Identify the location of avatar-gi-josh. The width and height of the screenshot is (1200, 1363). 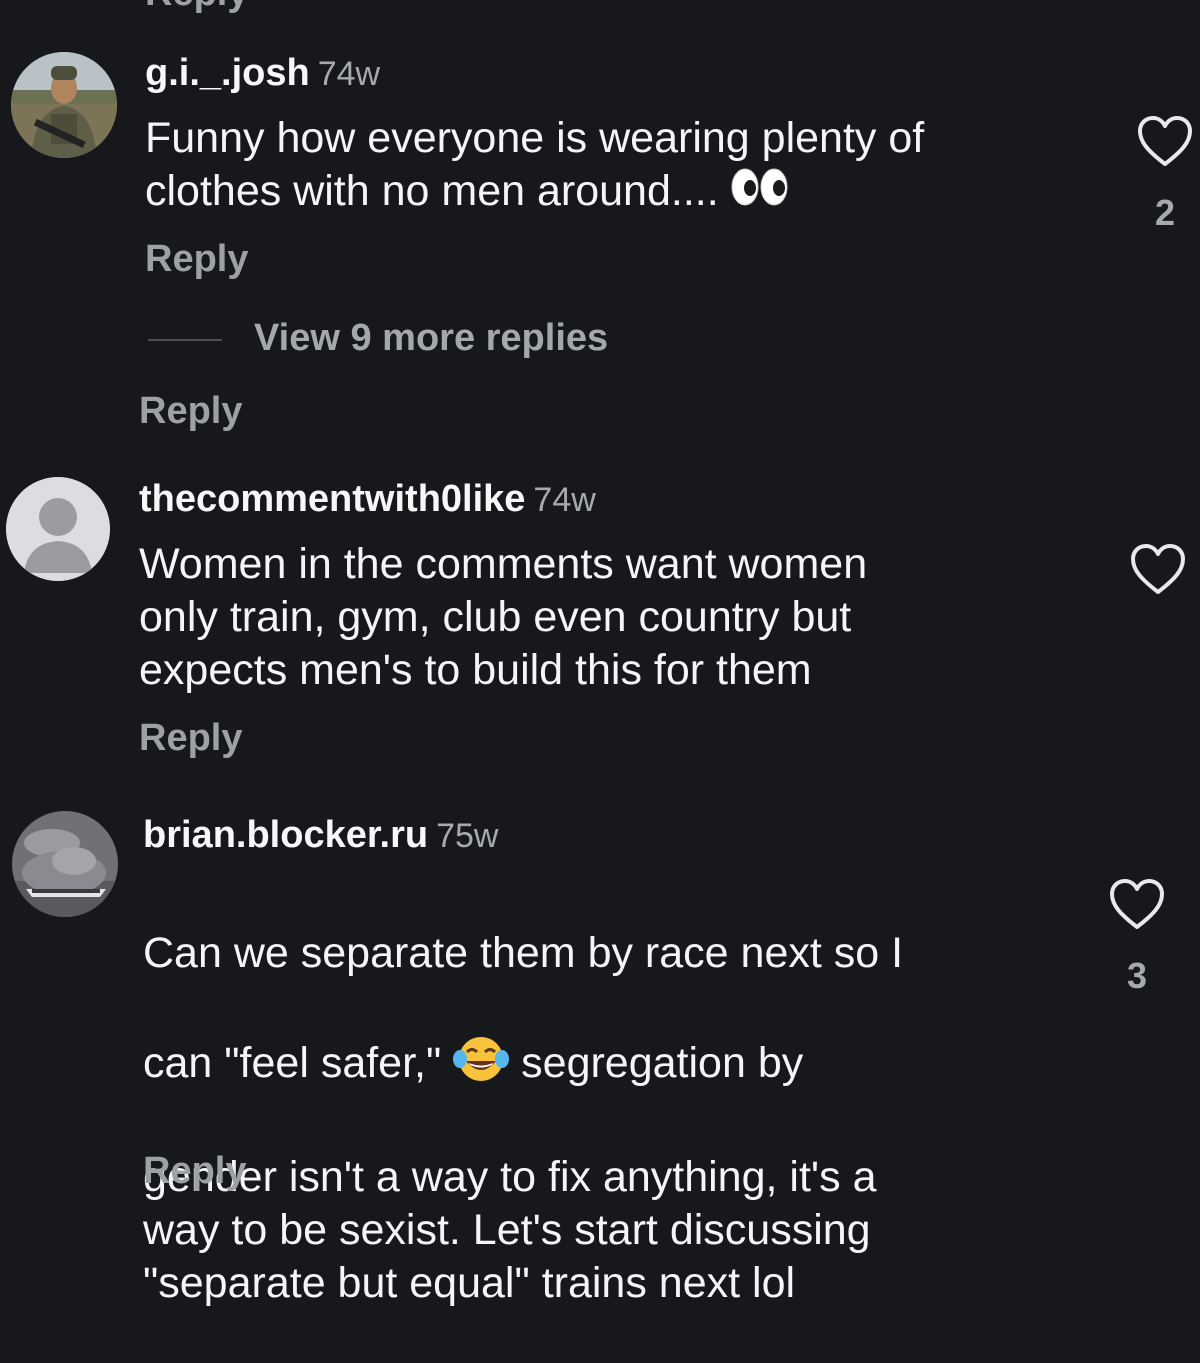
(64, 105).